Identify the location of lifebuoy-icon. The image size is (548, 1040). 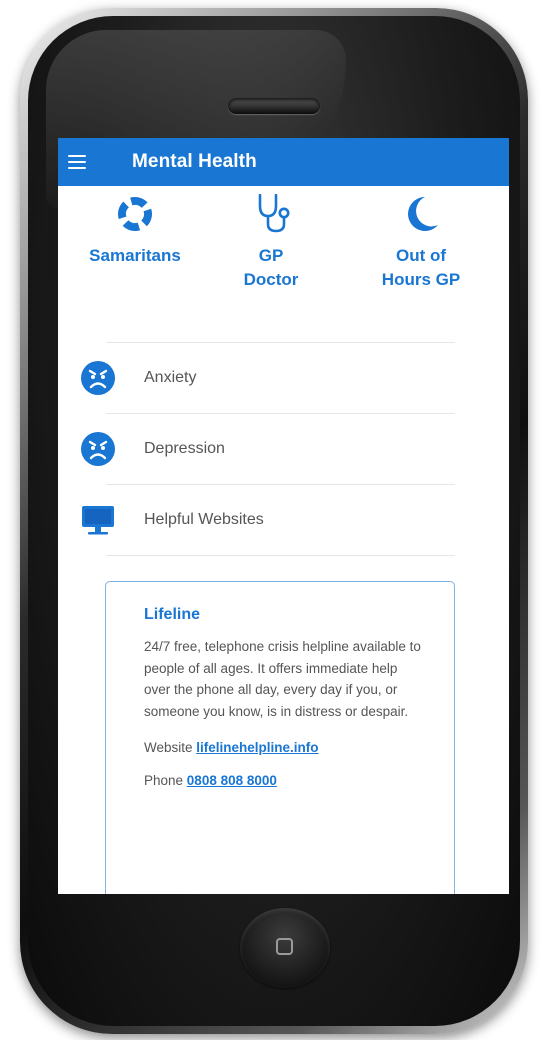
(135, 214).